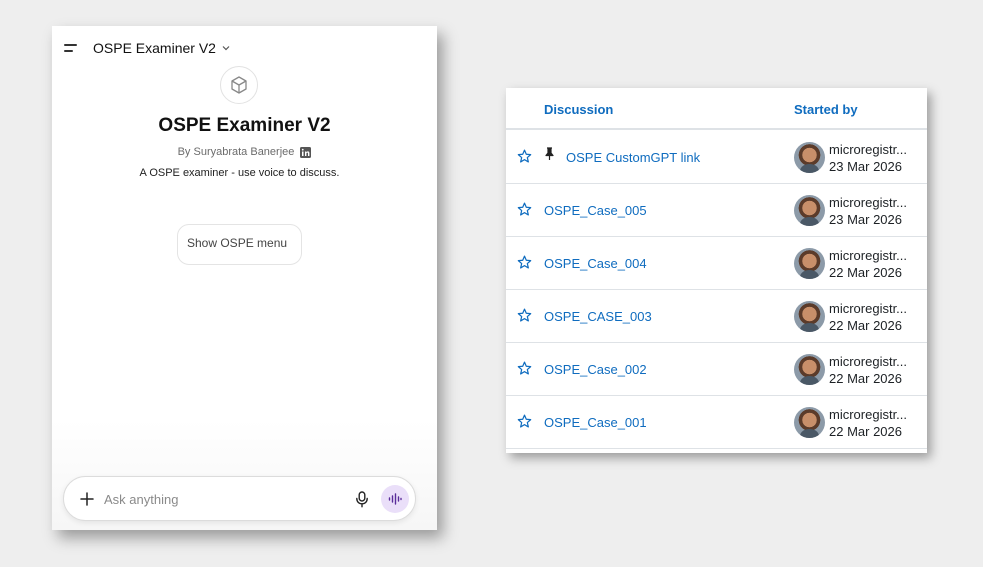 This screenshot has width=983, height=567. Describe the element at coordinates (362, 499) in the screenshot. I see `microphone-icon` at that location.